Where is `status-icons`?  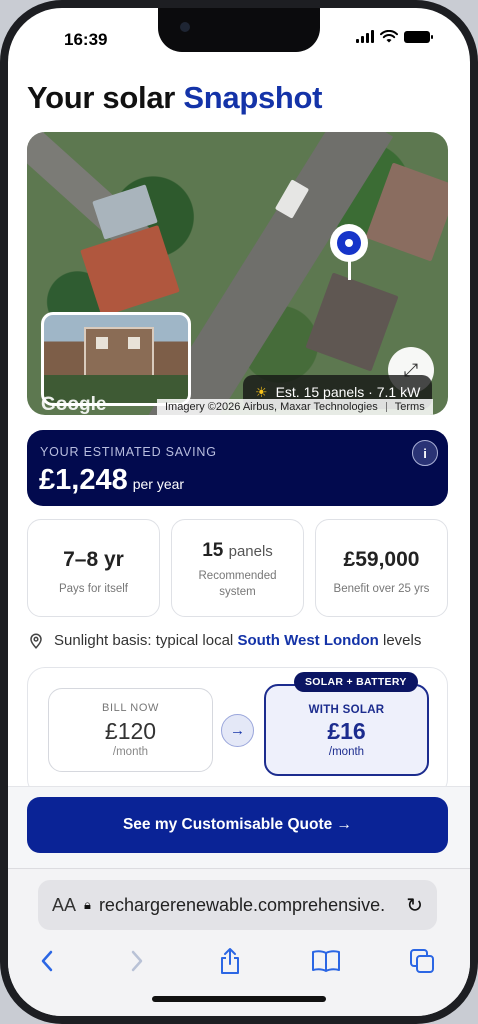
status-icons is located at coordinates (394, 36).